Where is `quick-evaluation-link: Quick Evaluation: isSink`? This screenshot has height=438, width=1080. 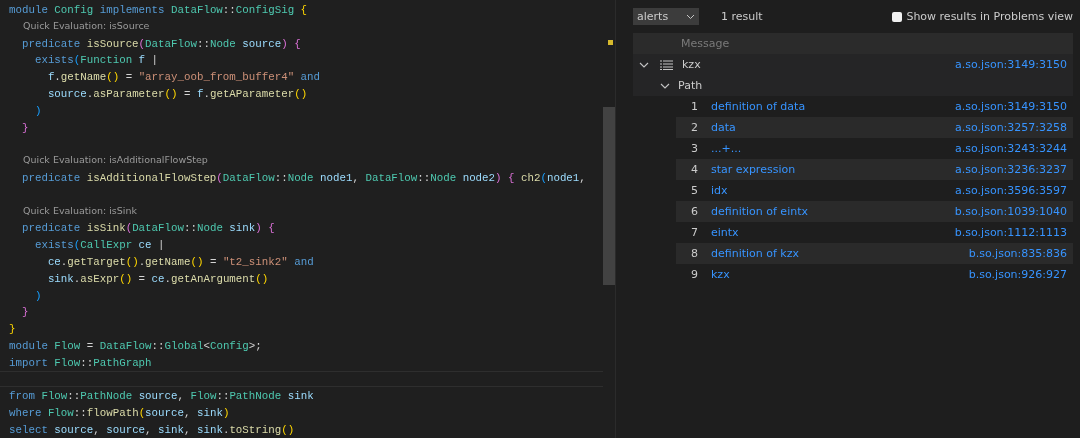
quick-evaluation-link: Quick Evaluation: isSink is located at coordinates (301, 211).